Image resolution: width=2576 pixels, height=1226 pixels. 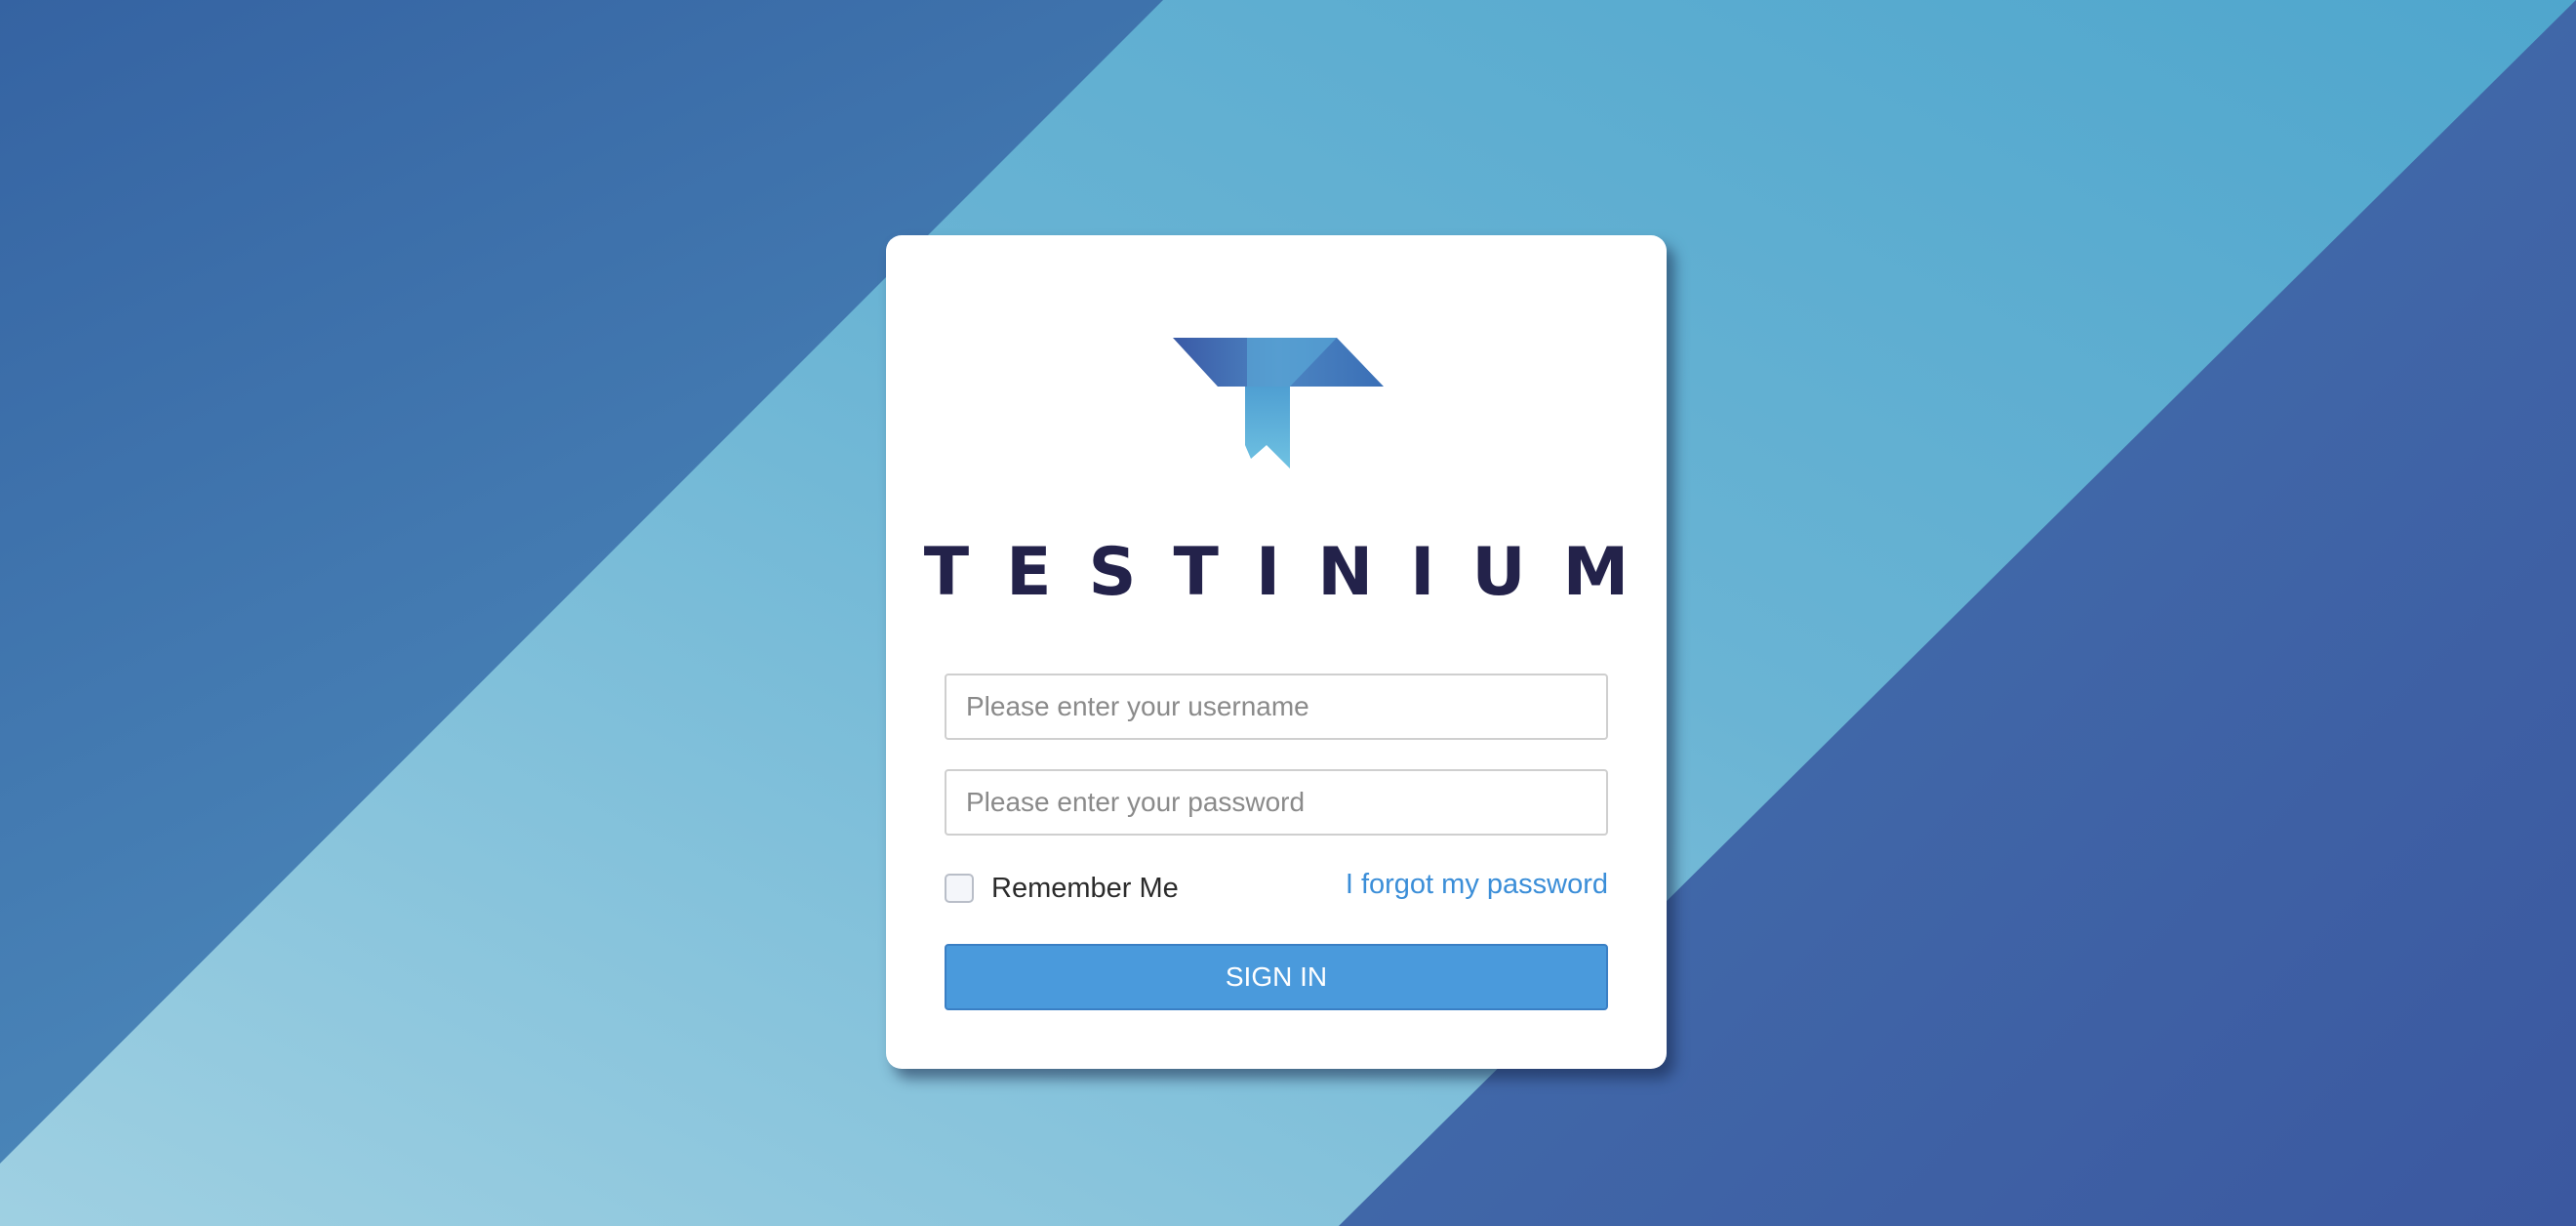 I want to click on username-input, so click(x=1276, y=707).